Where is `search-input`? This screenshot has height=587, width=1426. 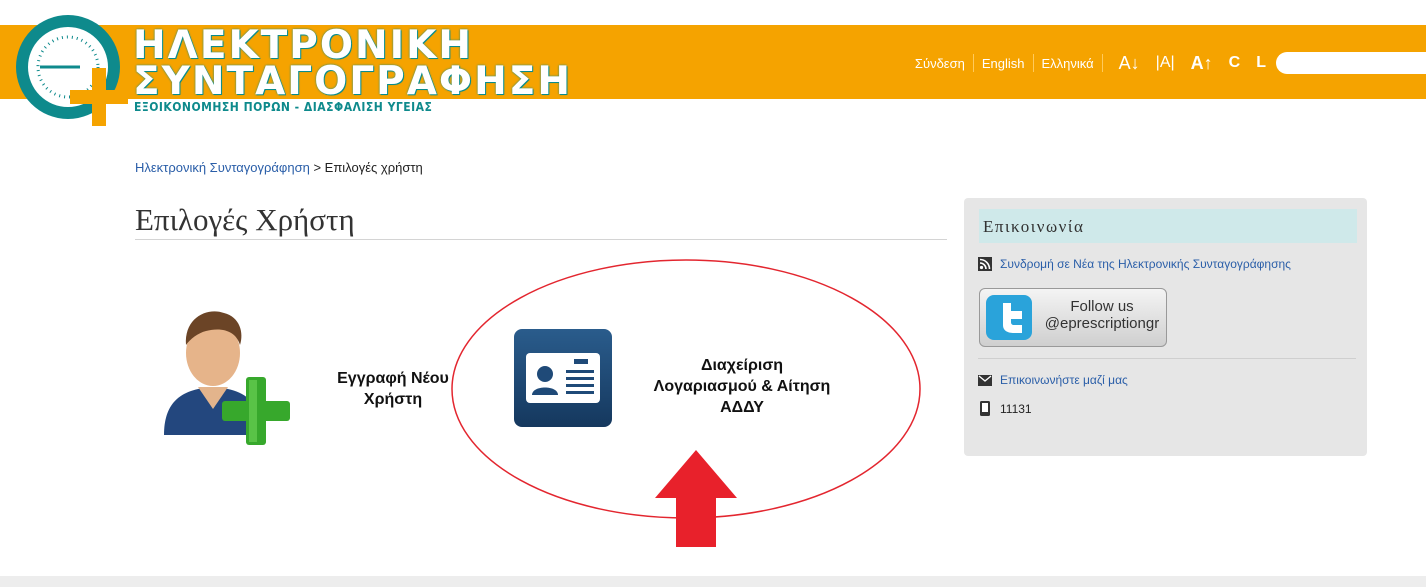
search-input is located at coordinates (1351, 63).